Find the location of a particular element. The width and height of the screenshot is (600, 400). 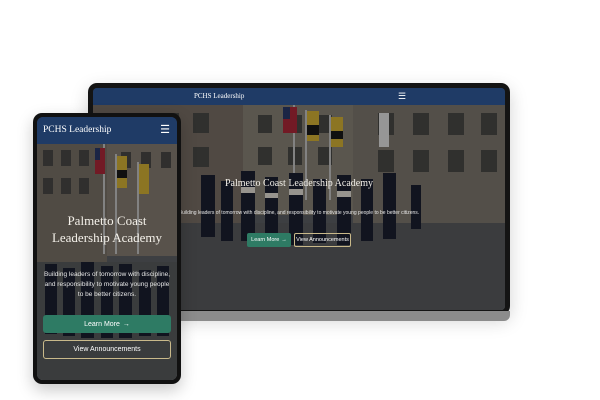

mobile-view-announcements-button: View Announcements is located at coordinates (107, 349).